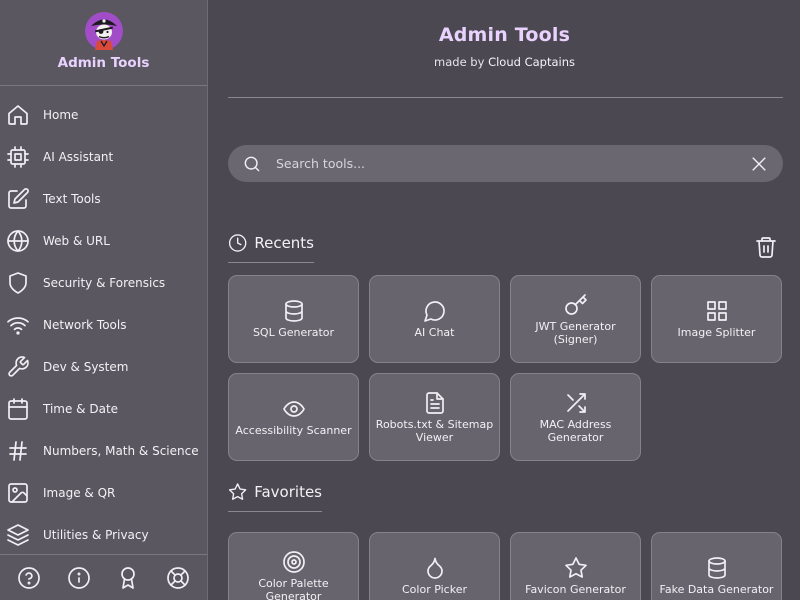  I want to click on sidebar-item-utilities-privacy: Utilities & Privacy, so click(103, 535).